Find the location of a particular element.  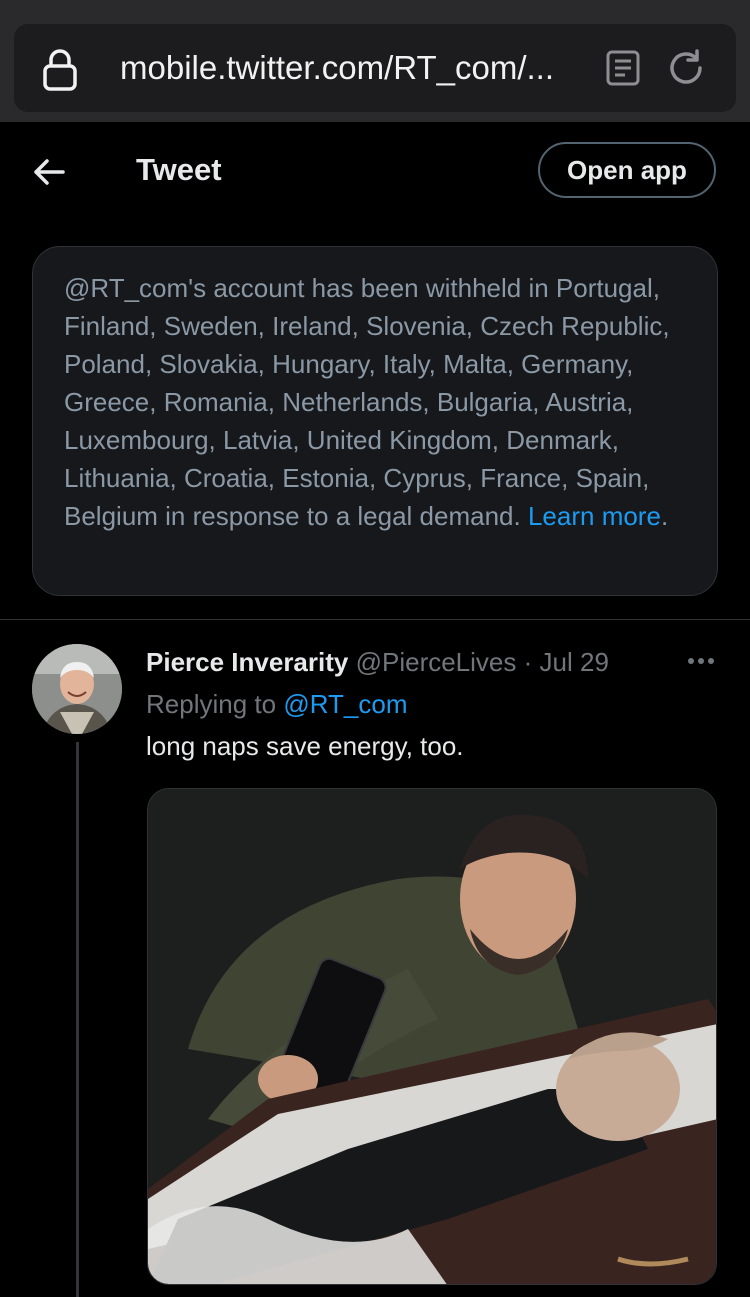

replying-to-handle: @RT_com is located at coordinates (345, 704).